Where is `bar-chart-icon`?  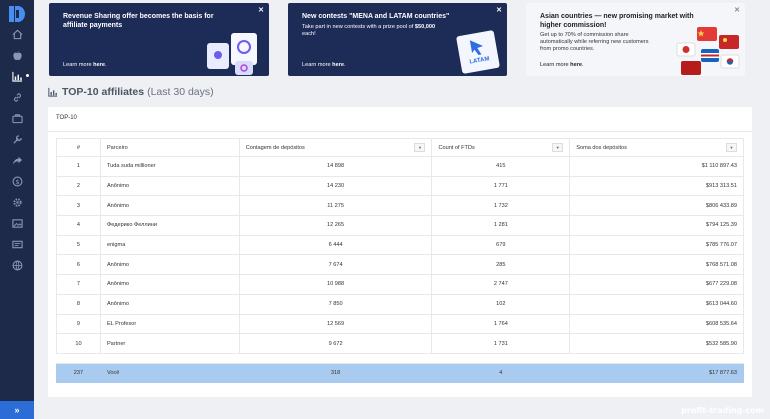 bar-chart-icon is located at coordinates (53, 92).